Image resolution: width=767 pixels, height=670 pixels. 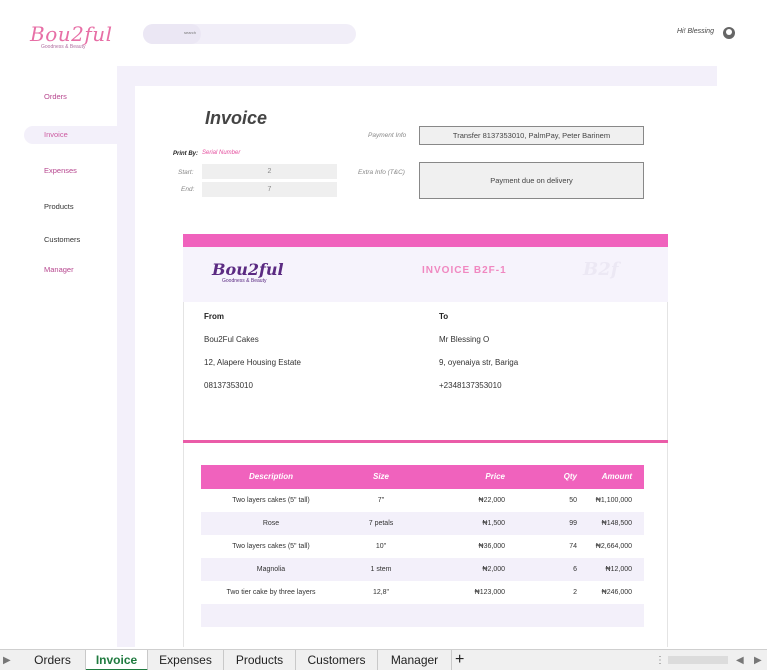 What do you see at coordinates (616, 476) in the screenshot?
I see `column-header: Amount` at bounding box center [616, 476].